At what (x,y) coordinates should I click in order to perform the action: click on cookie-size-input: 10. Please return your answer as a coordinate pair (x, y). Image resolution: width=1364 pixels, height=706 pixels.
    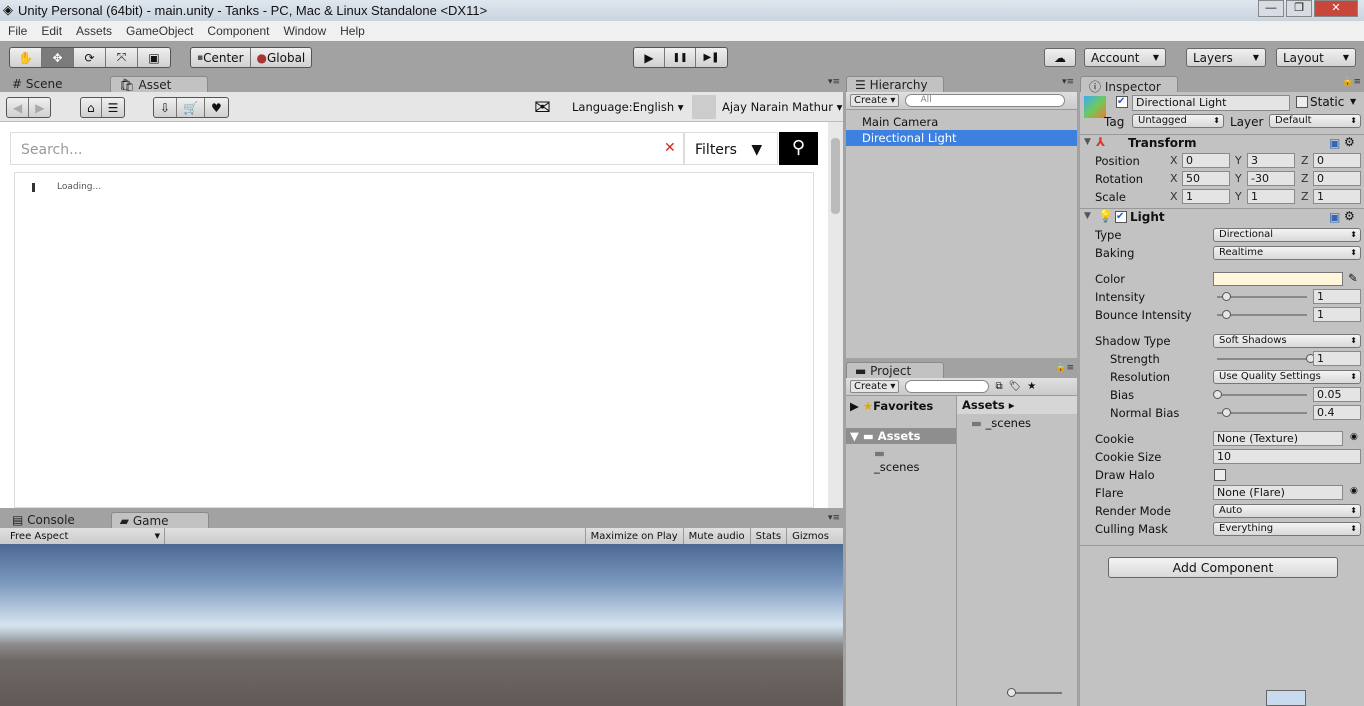
    Looking at the image, I should click on (1287, 456).